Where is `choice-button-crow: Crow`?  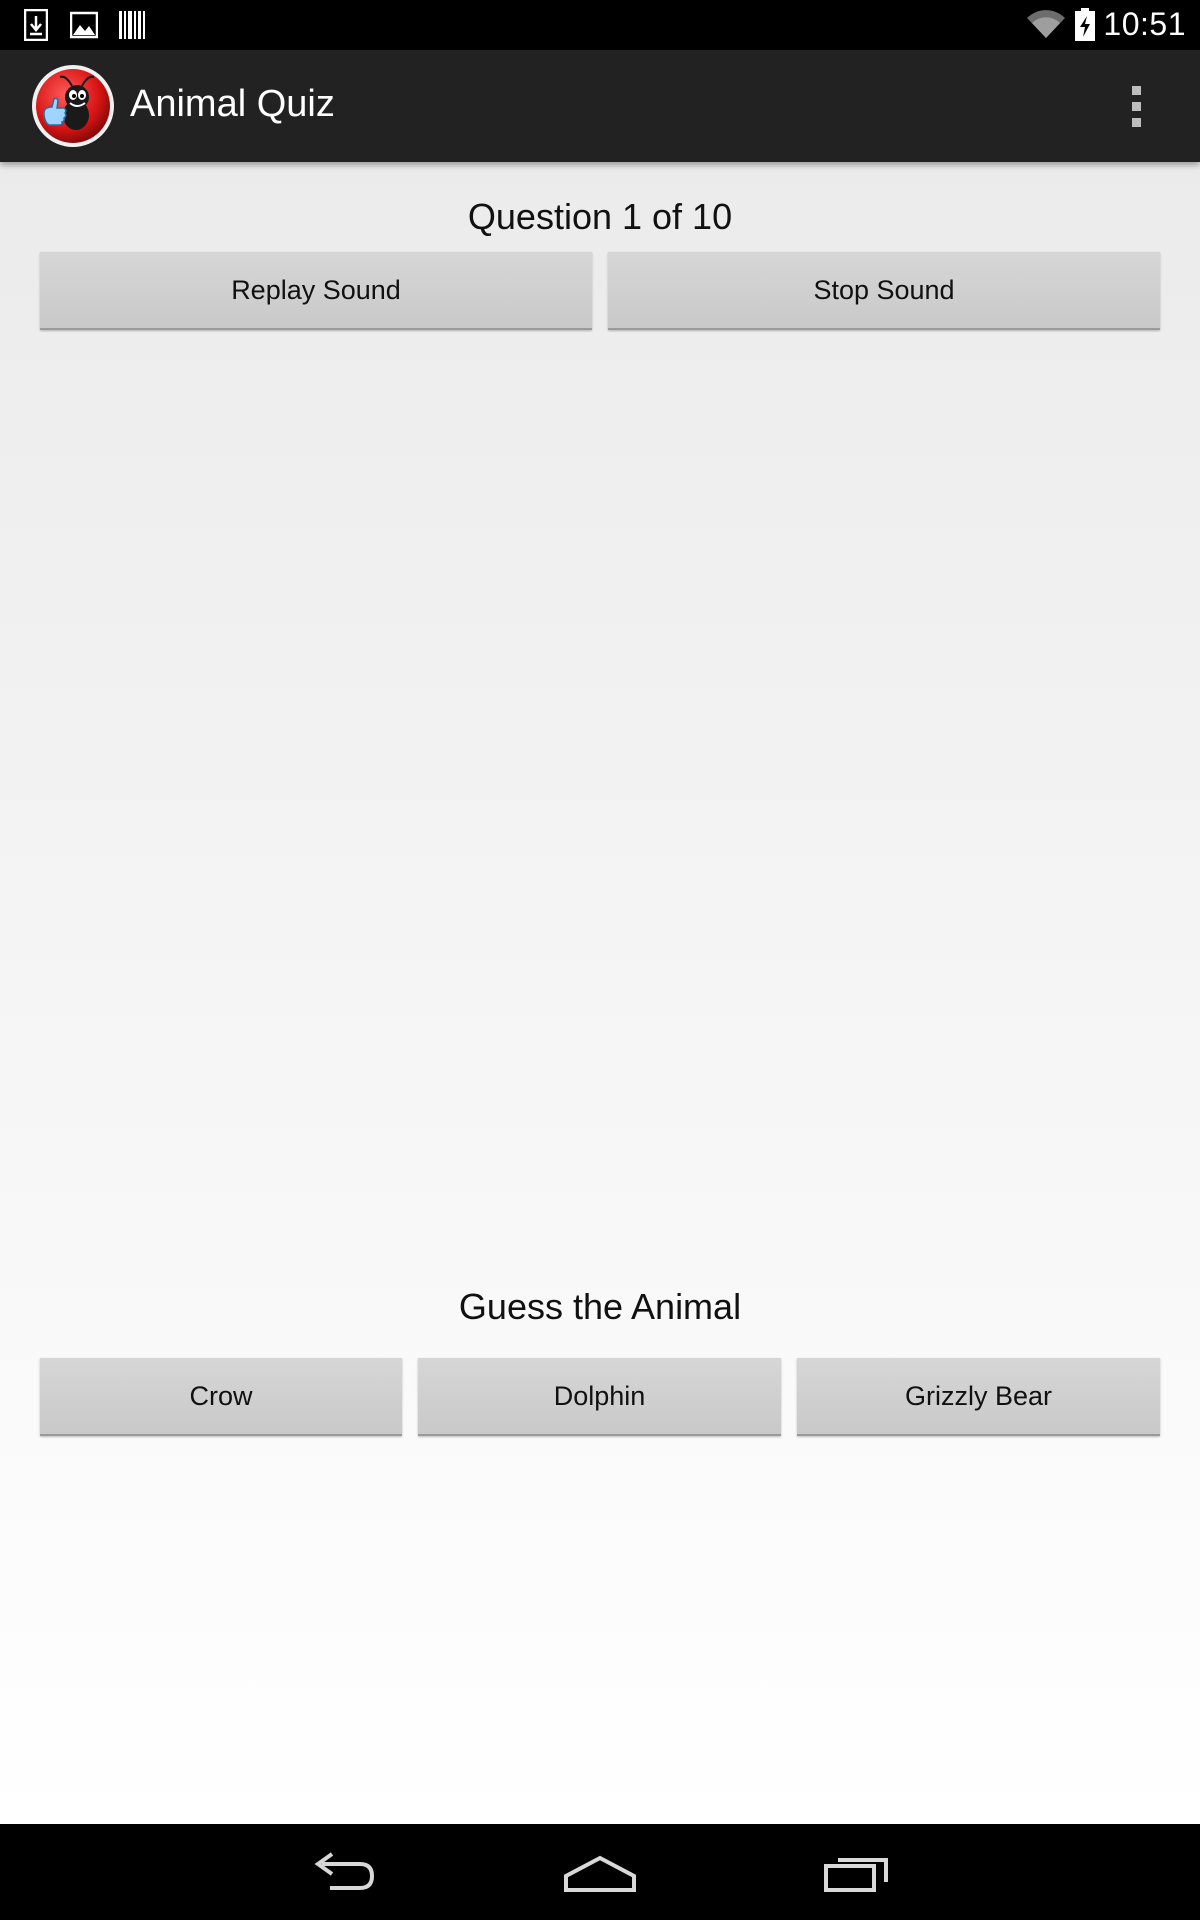 choice-button-crow: Crow is located at coordinates (221, 1397).